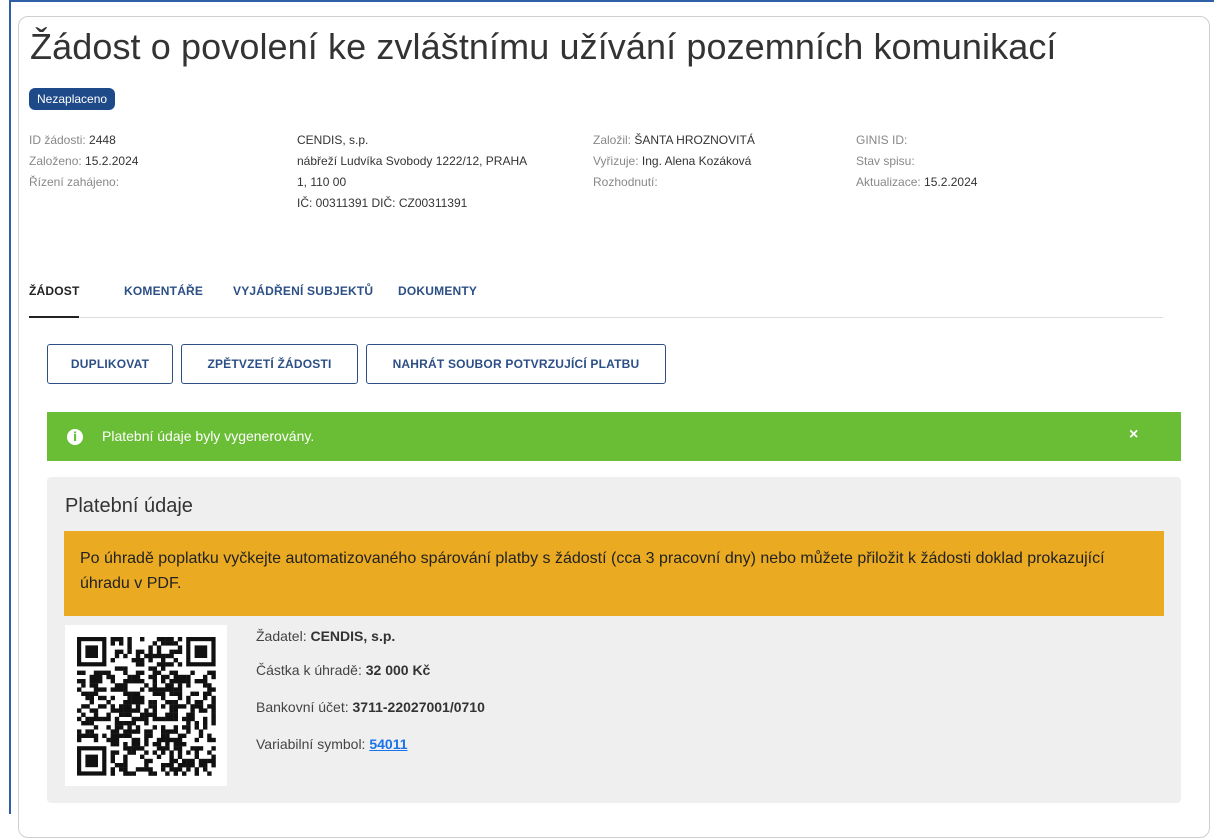 The image size is (1214, 838). What do you see at coordinates (437, 300) in the screenshot?
I see `tab-documents: DOKUMENTY` at bounding box center [437, 300].